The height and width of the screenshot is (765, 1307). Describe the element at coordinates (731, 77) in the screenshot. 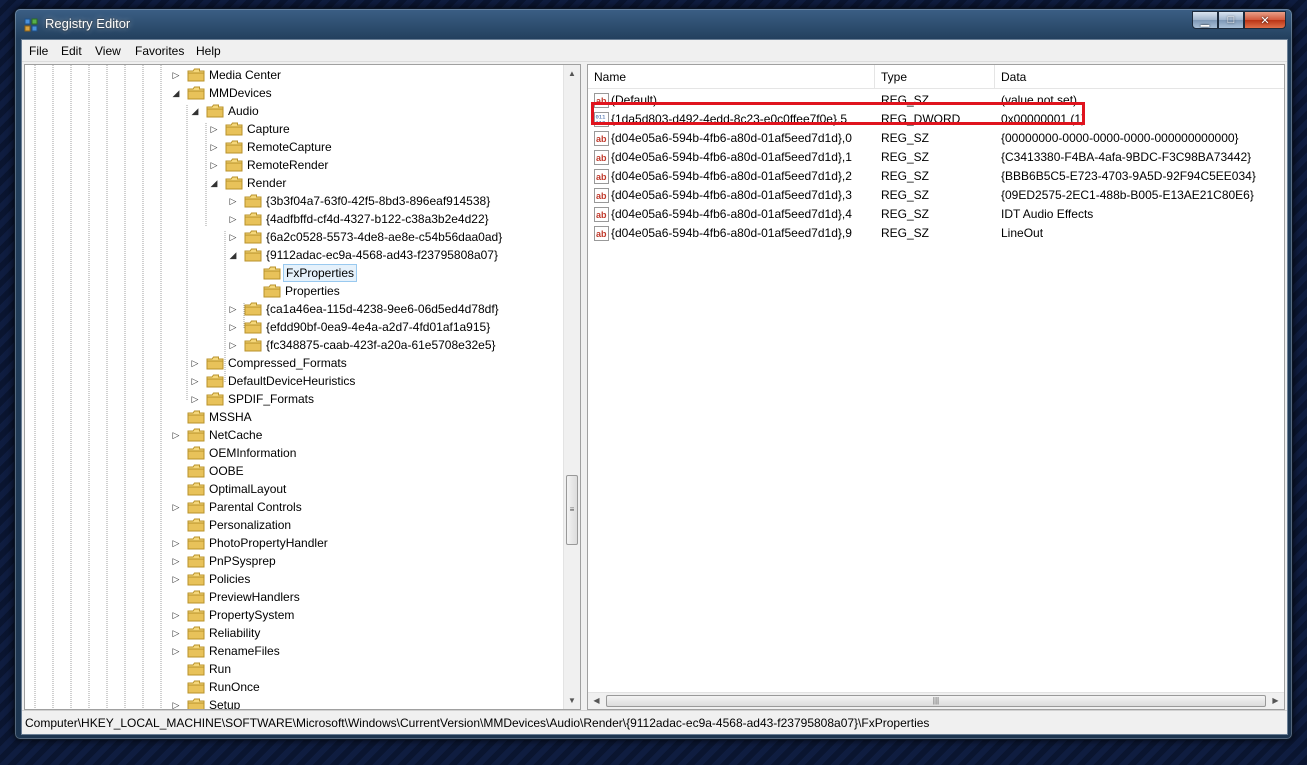

I see `column-header-name: Name` at that location.